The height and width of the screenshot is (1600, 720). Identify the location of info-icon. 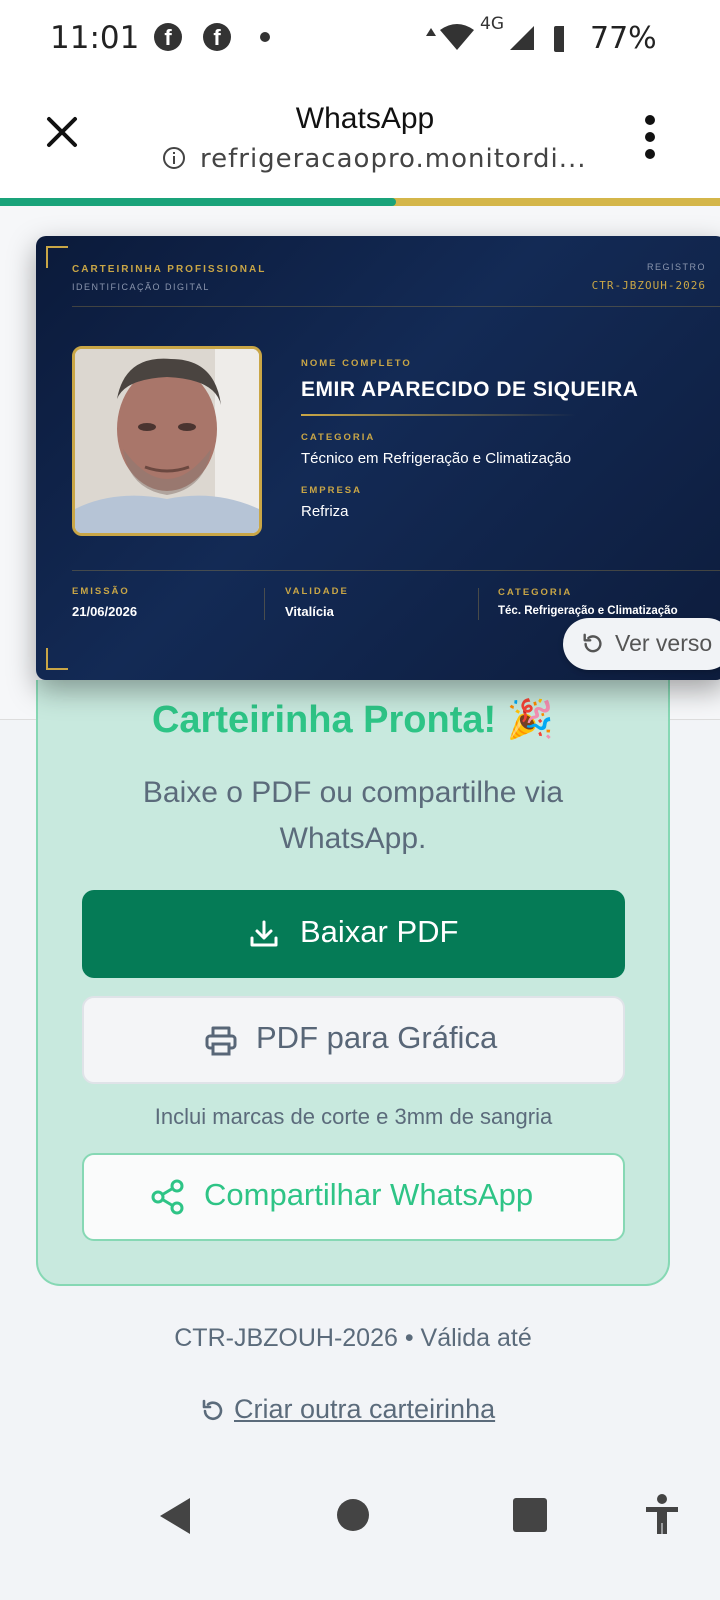
(174, 158).